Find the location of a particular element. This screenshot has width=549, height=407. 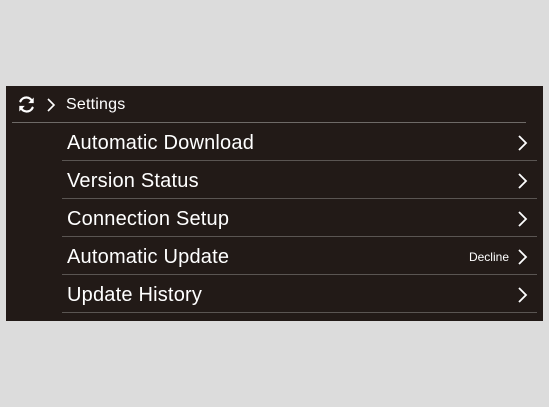

menu-item-version-status: Version Status is located at coordinates (299, 180).